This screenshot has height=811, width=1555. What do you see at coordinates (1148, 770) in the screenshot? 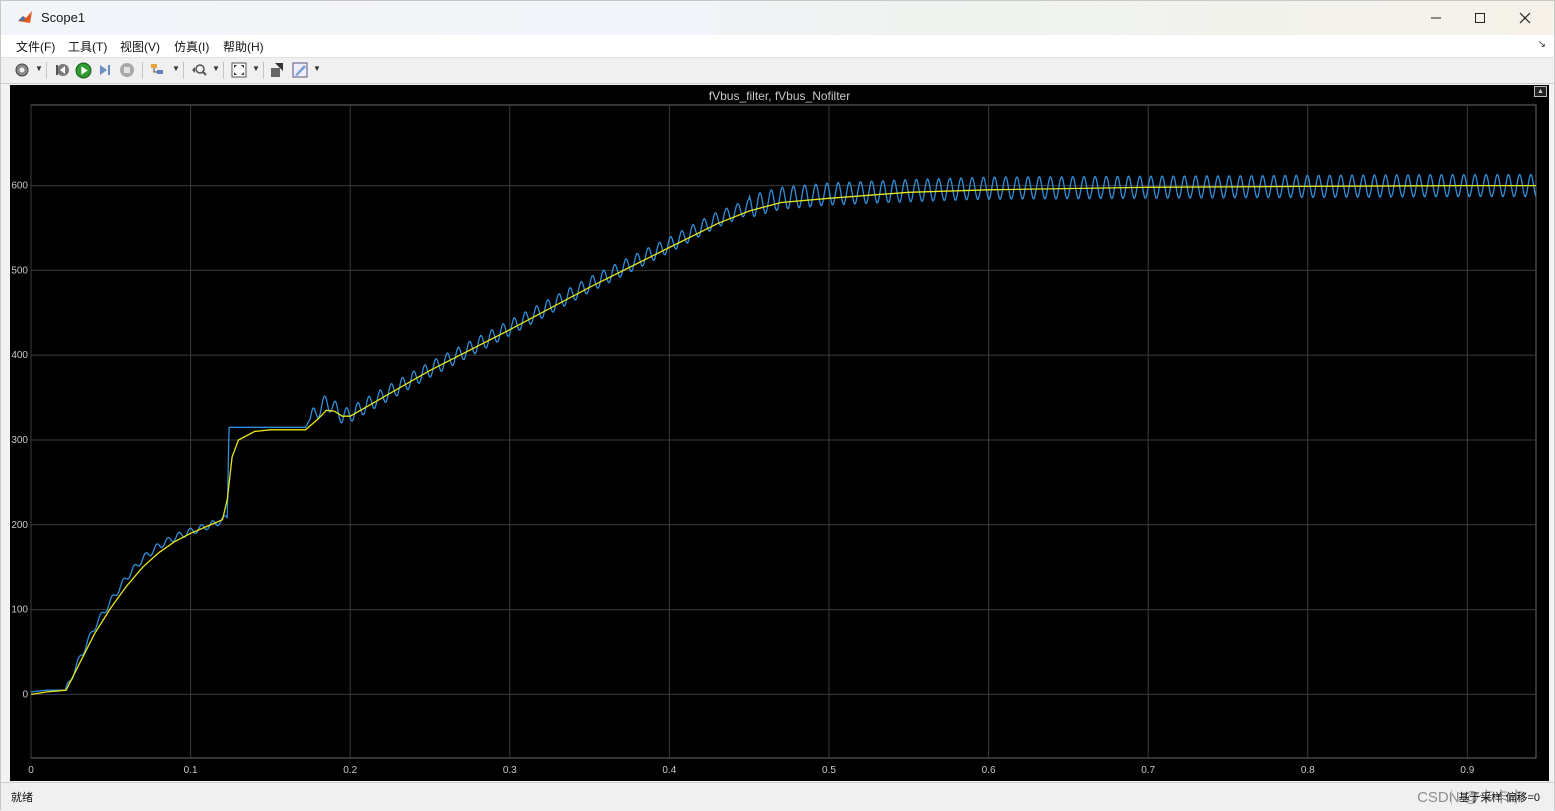
I see `x-tick-label: 0.7` at bounding box center [1148, 770].